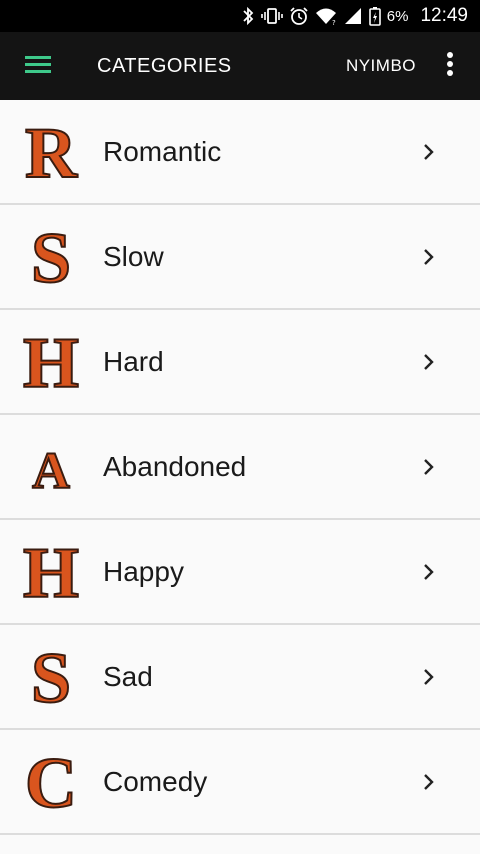  I want to click on letter-c-thumbnail: C, so click(51, 782).